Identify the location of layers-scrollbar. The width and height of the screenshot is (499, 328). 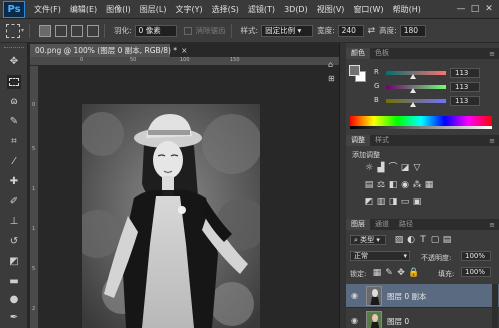
(495, 306).